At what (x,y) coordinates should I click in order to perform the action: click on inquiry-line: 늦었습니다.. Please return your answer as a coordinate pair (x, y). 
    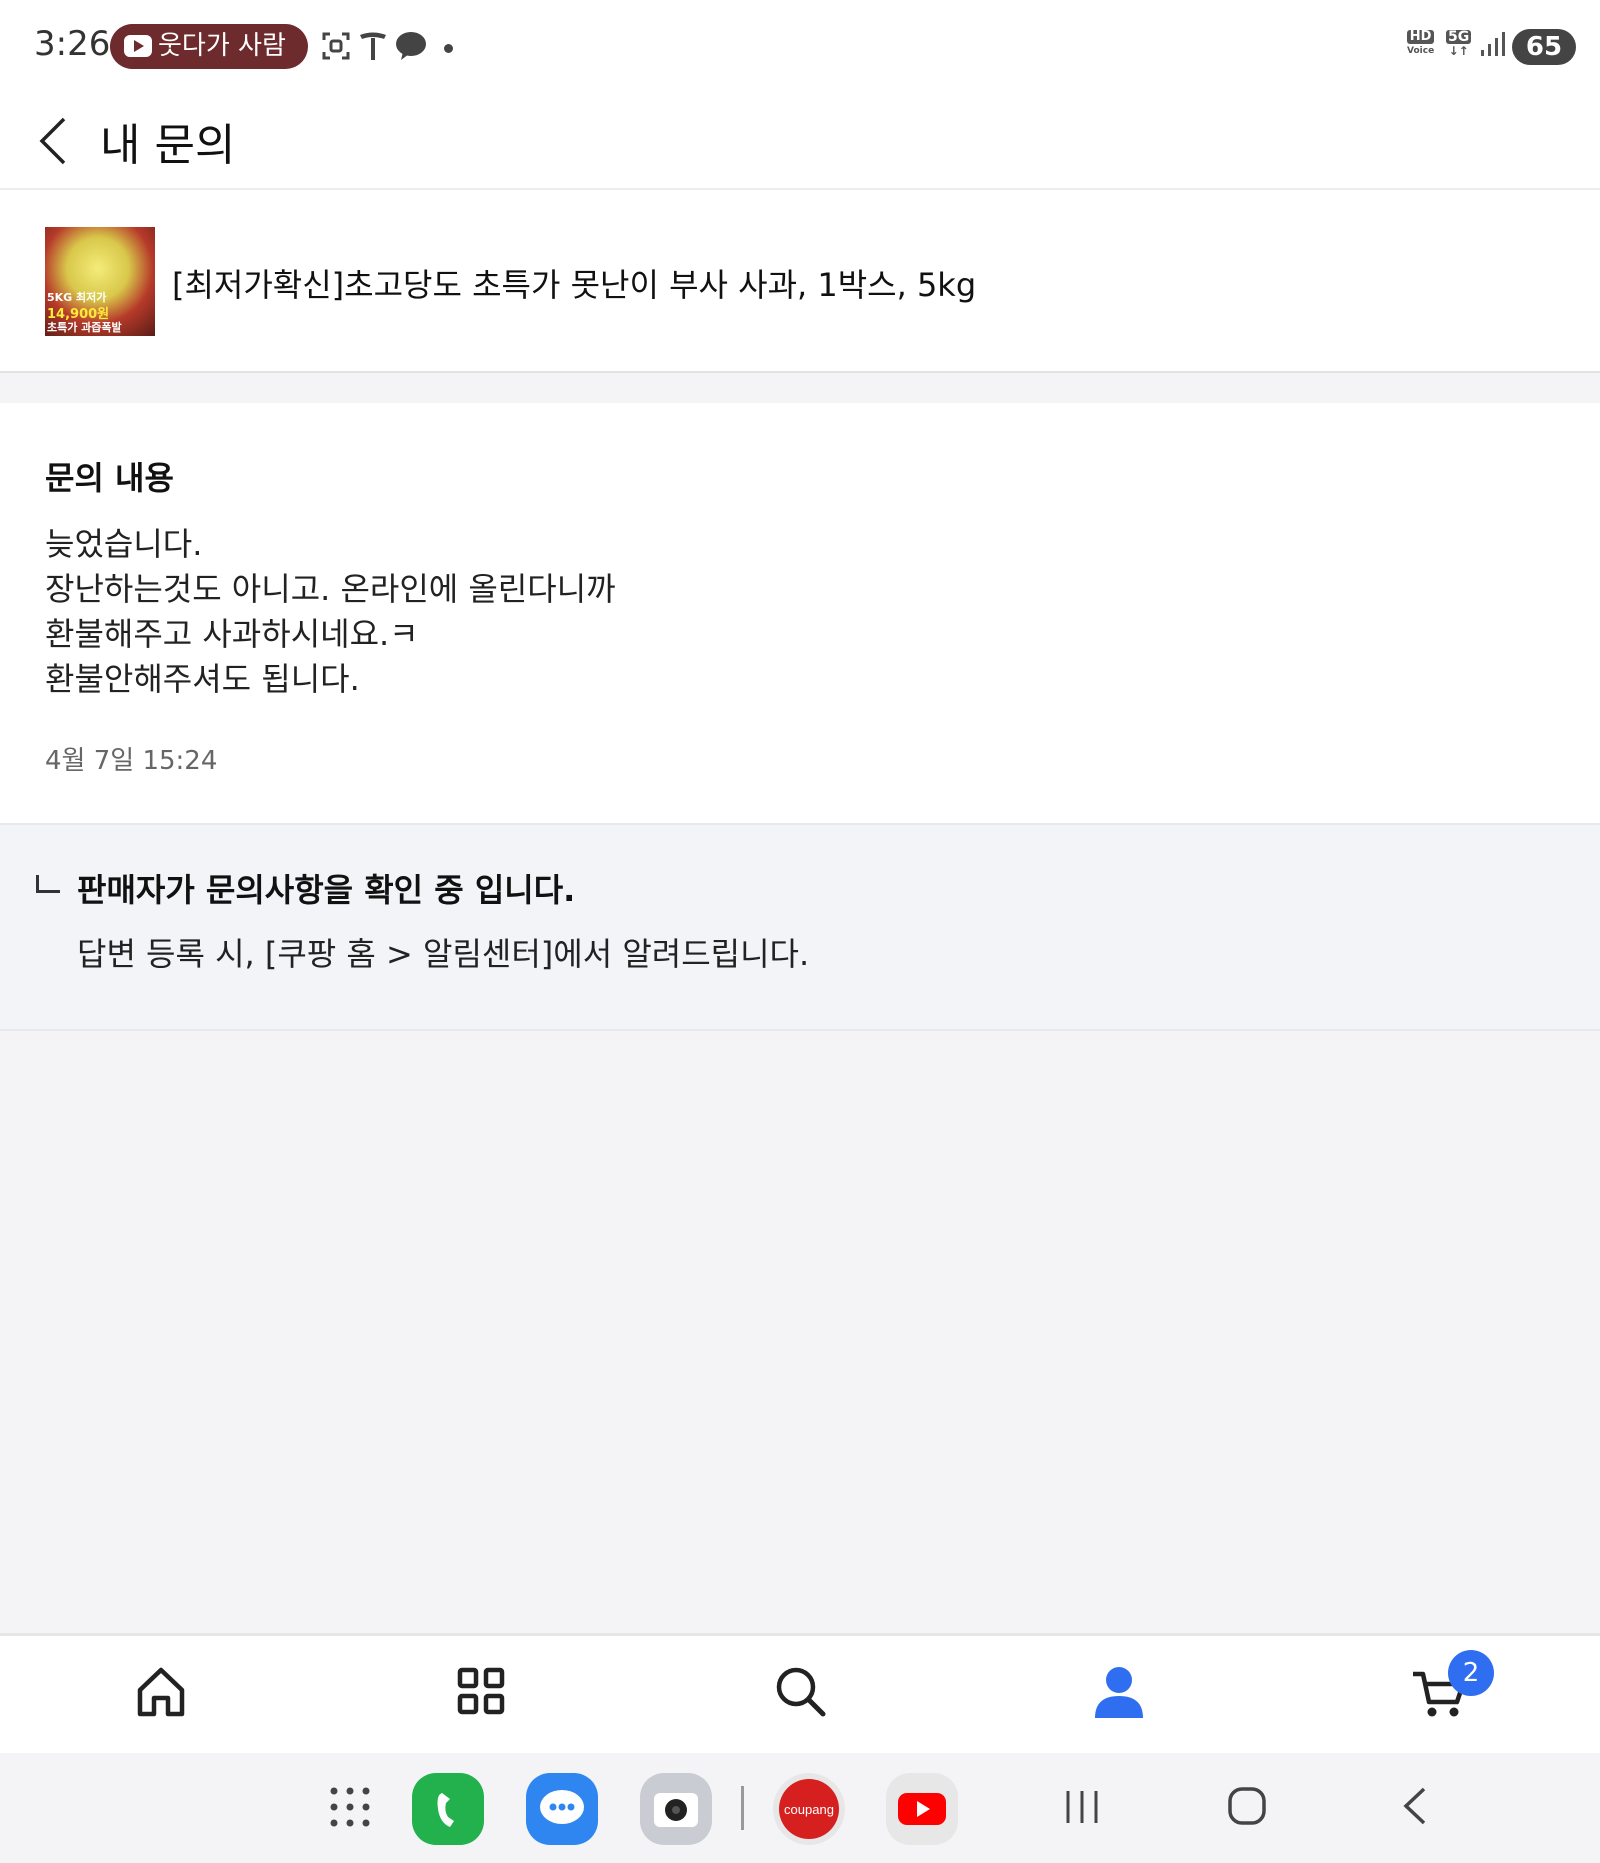
    Looking at the image, I should click on (124, 544).